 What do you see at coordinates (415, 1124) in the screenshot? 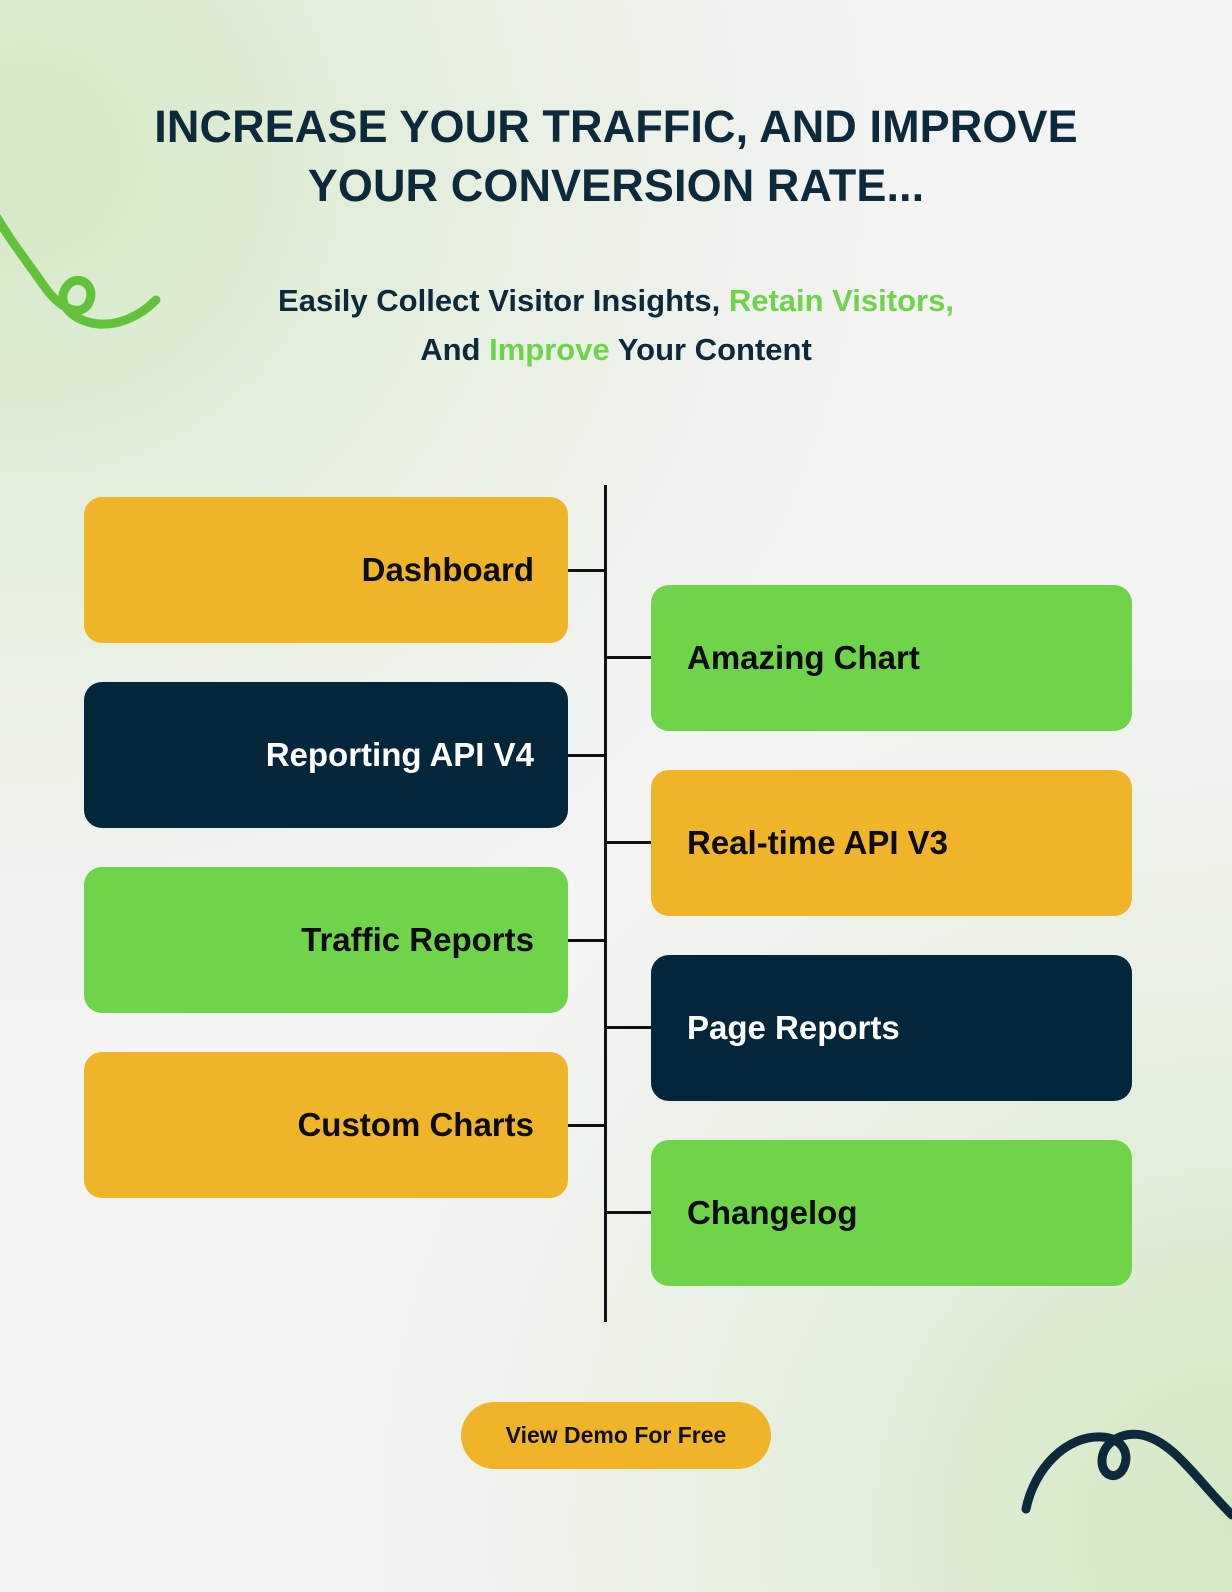
I see `feature-node-label: Custom Charts` at bounding box center [415, 1124].